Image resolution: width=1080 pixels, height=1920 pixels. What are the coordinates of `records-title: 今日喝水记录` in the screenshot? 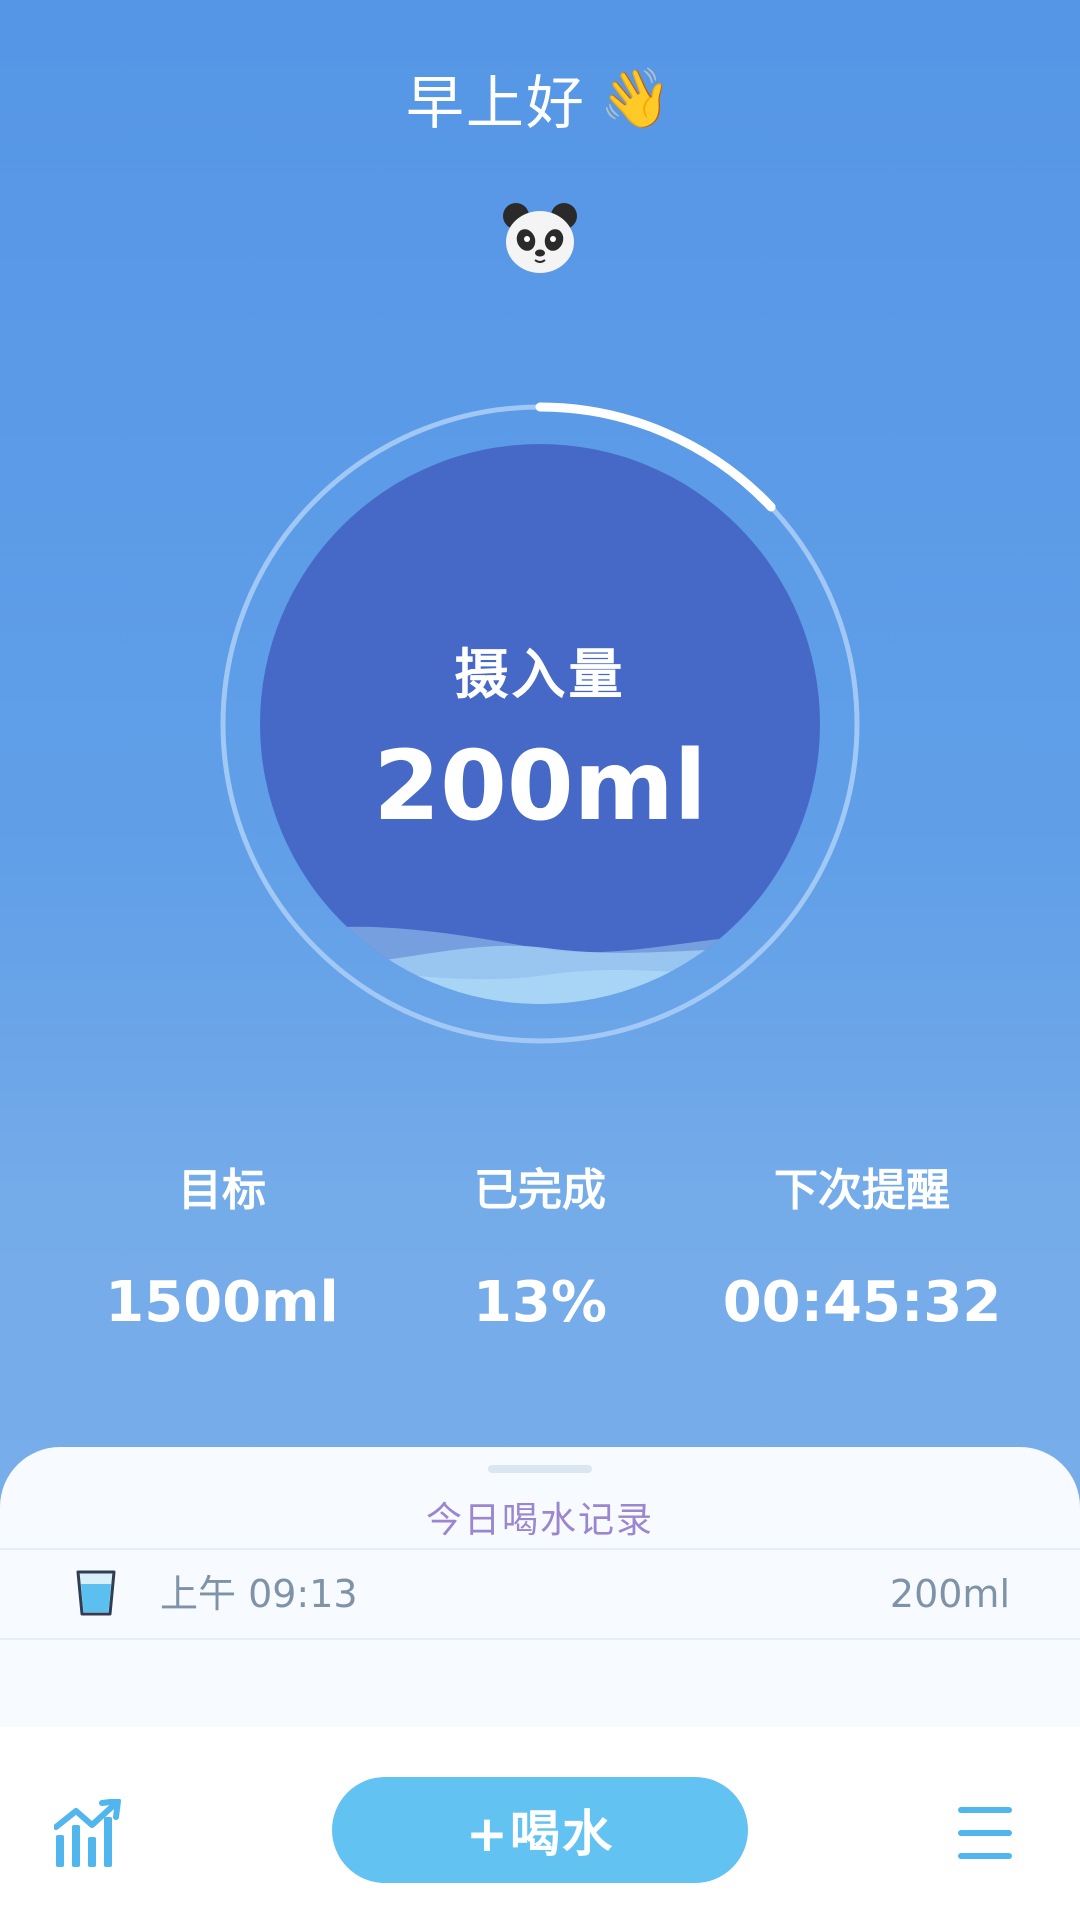 It's located at (539, 1520).